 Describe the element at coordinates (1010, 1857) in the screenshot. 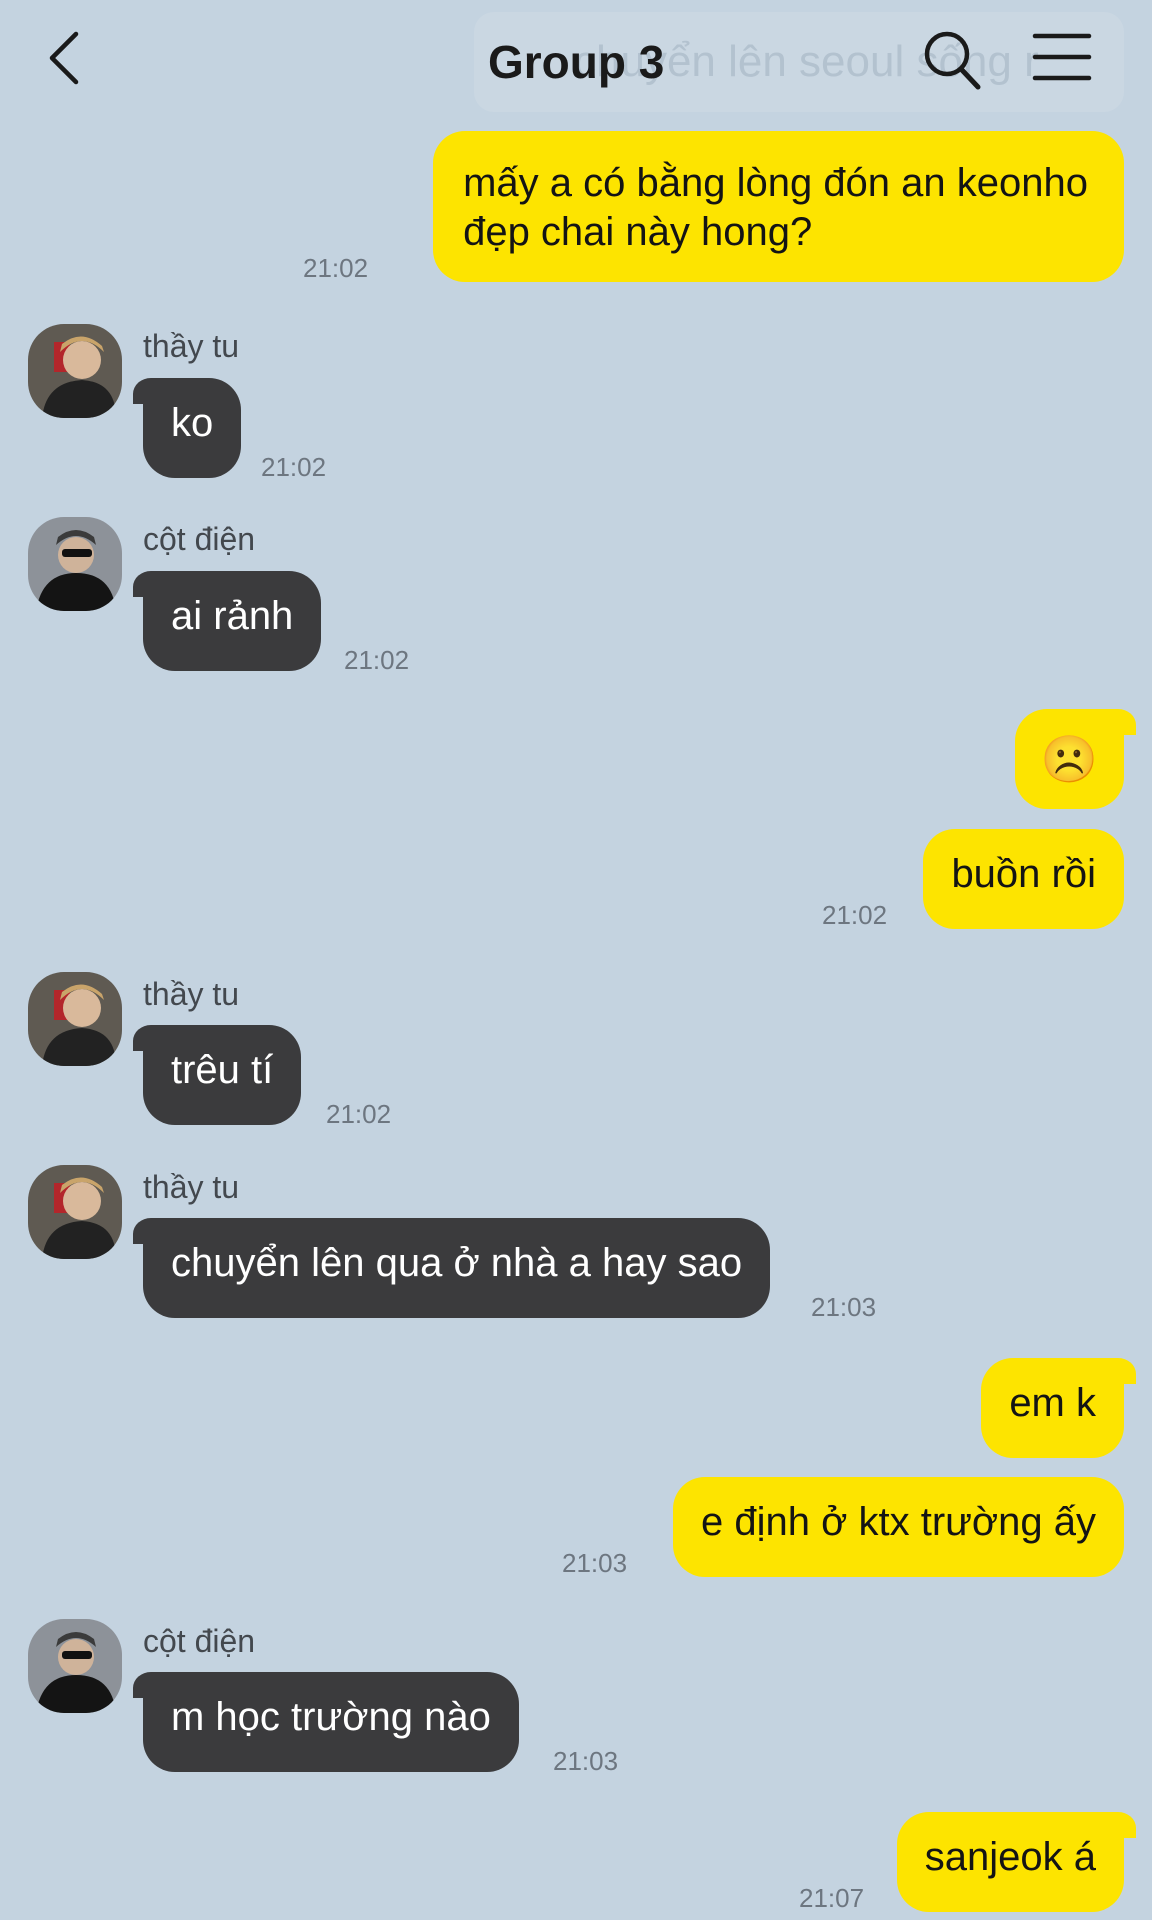

I see `message-text: sanjeok á` at that location.